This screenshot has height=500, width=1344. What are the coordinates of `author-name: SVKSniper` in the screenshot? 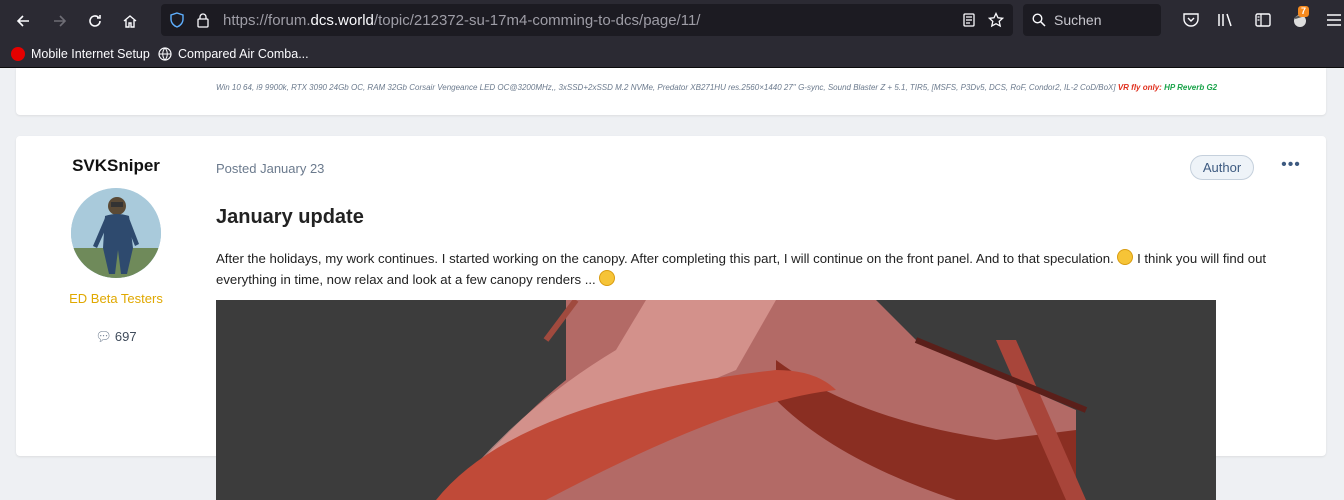 It's located at (116, 166).